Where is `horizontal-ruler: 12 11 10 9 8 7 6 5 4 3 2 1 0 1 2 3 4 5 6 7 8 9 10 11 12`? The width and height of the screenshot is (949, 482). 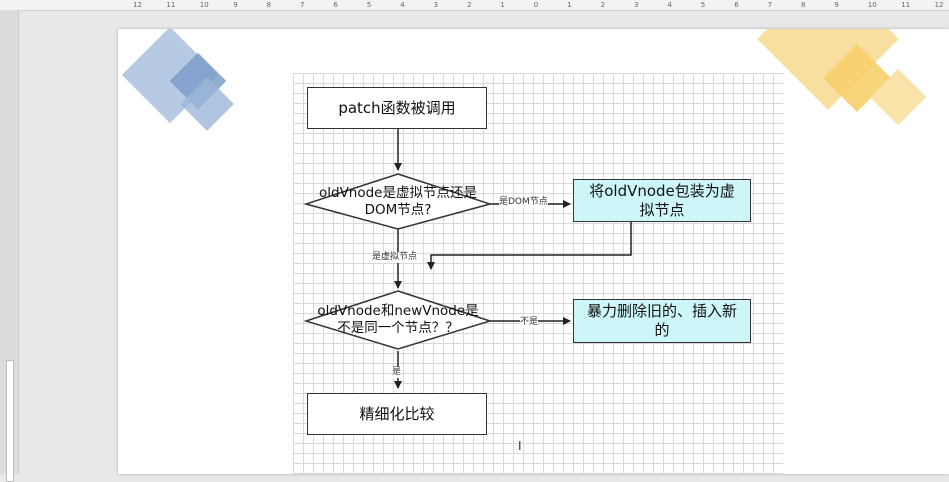
horizontal-ruler: 12 11 10 9 8 7 6 5 4 3 2 1 0 1 2 3 4 5 6 7 8 9 10 11 12 is located at coordinates (474, 5).